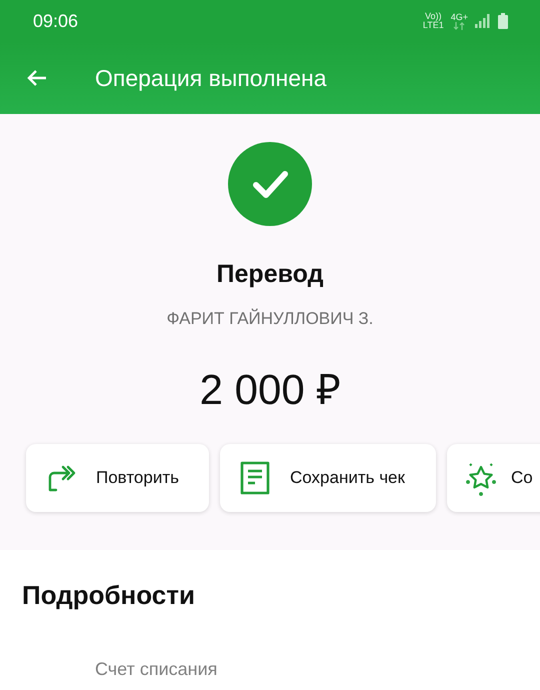  I want to click on network-type-label: 4G+, so click(459, 17).